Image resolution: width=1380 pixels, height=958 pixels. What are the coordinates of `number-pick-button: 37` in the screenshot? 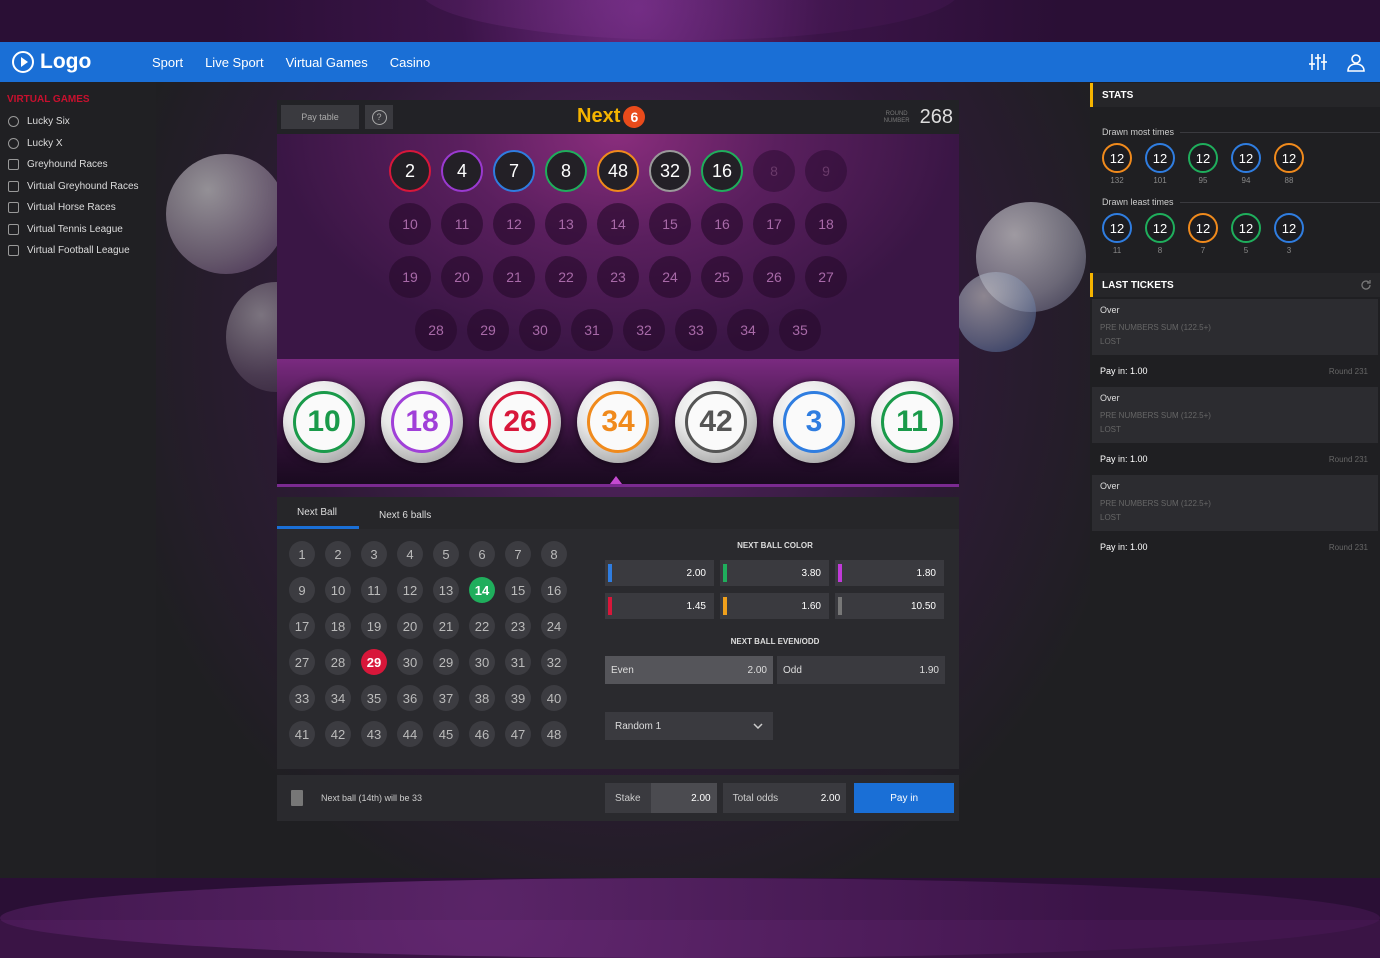 It's located at (446, 698).